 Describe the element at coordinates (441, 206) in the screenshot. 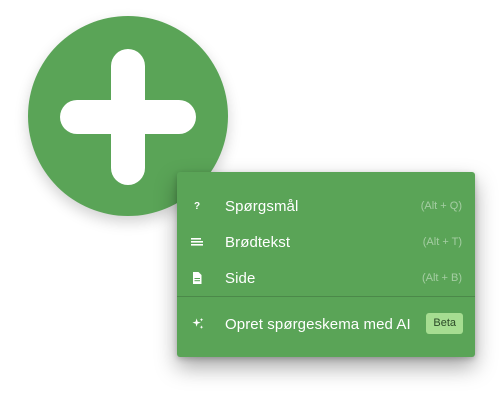

I see `menu-item-shortcut: (Alt + Q)` at that location.